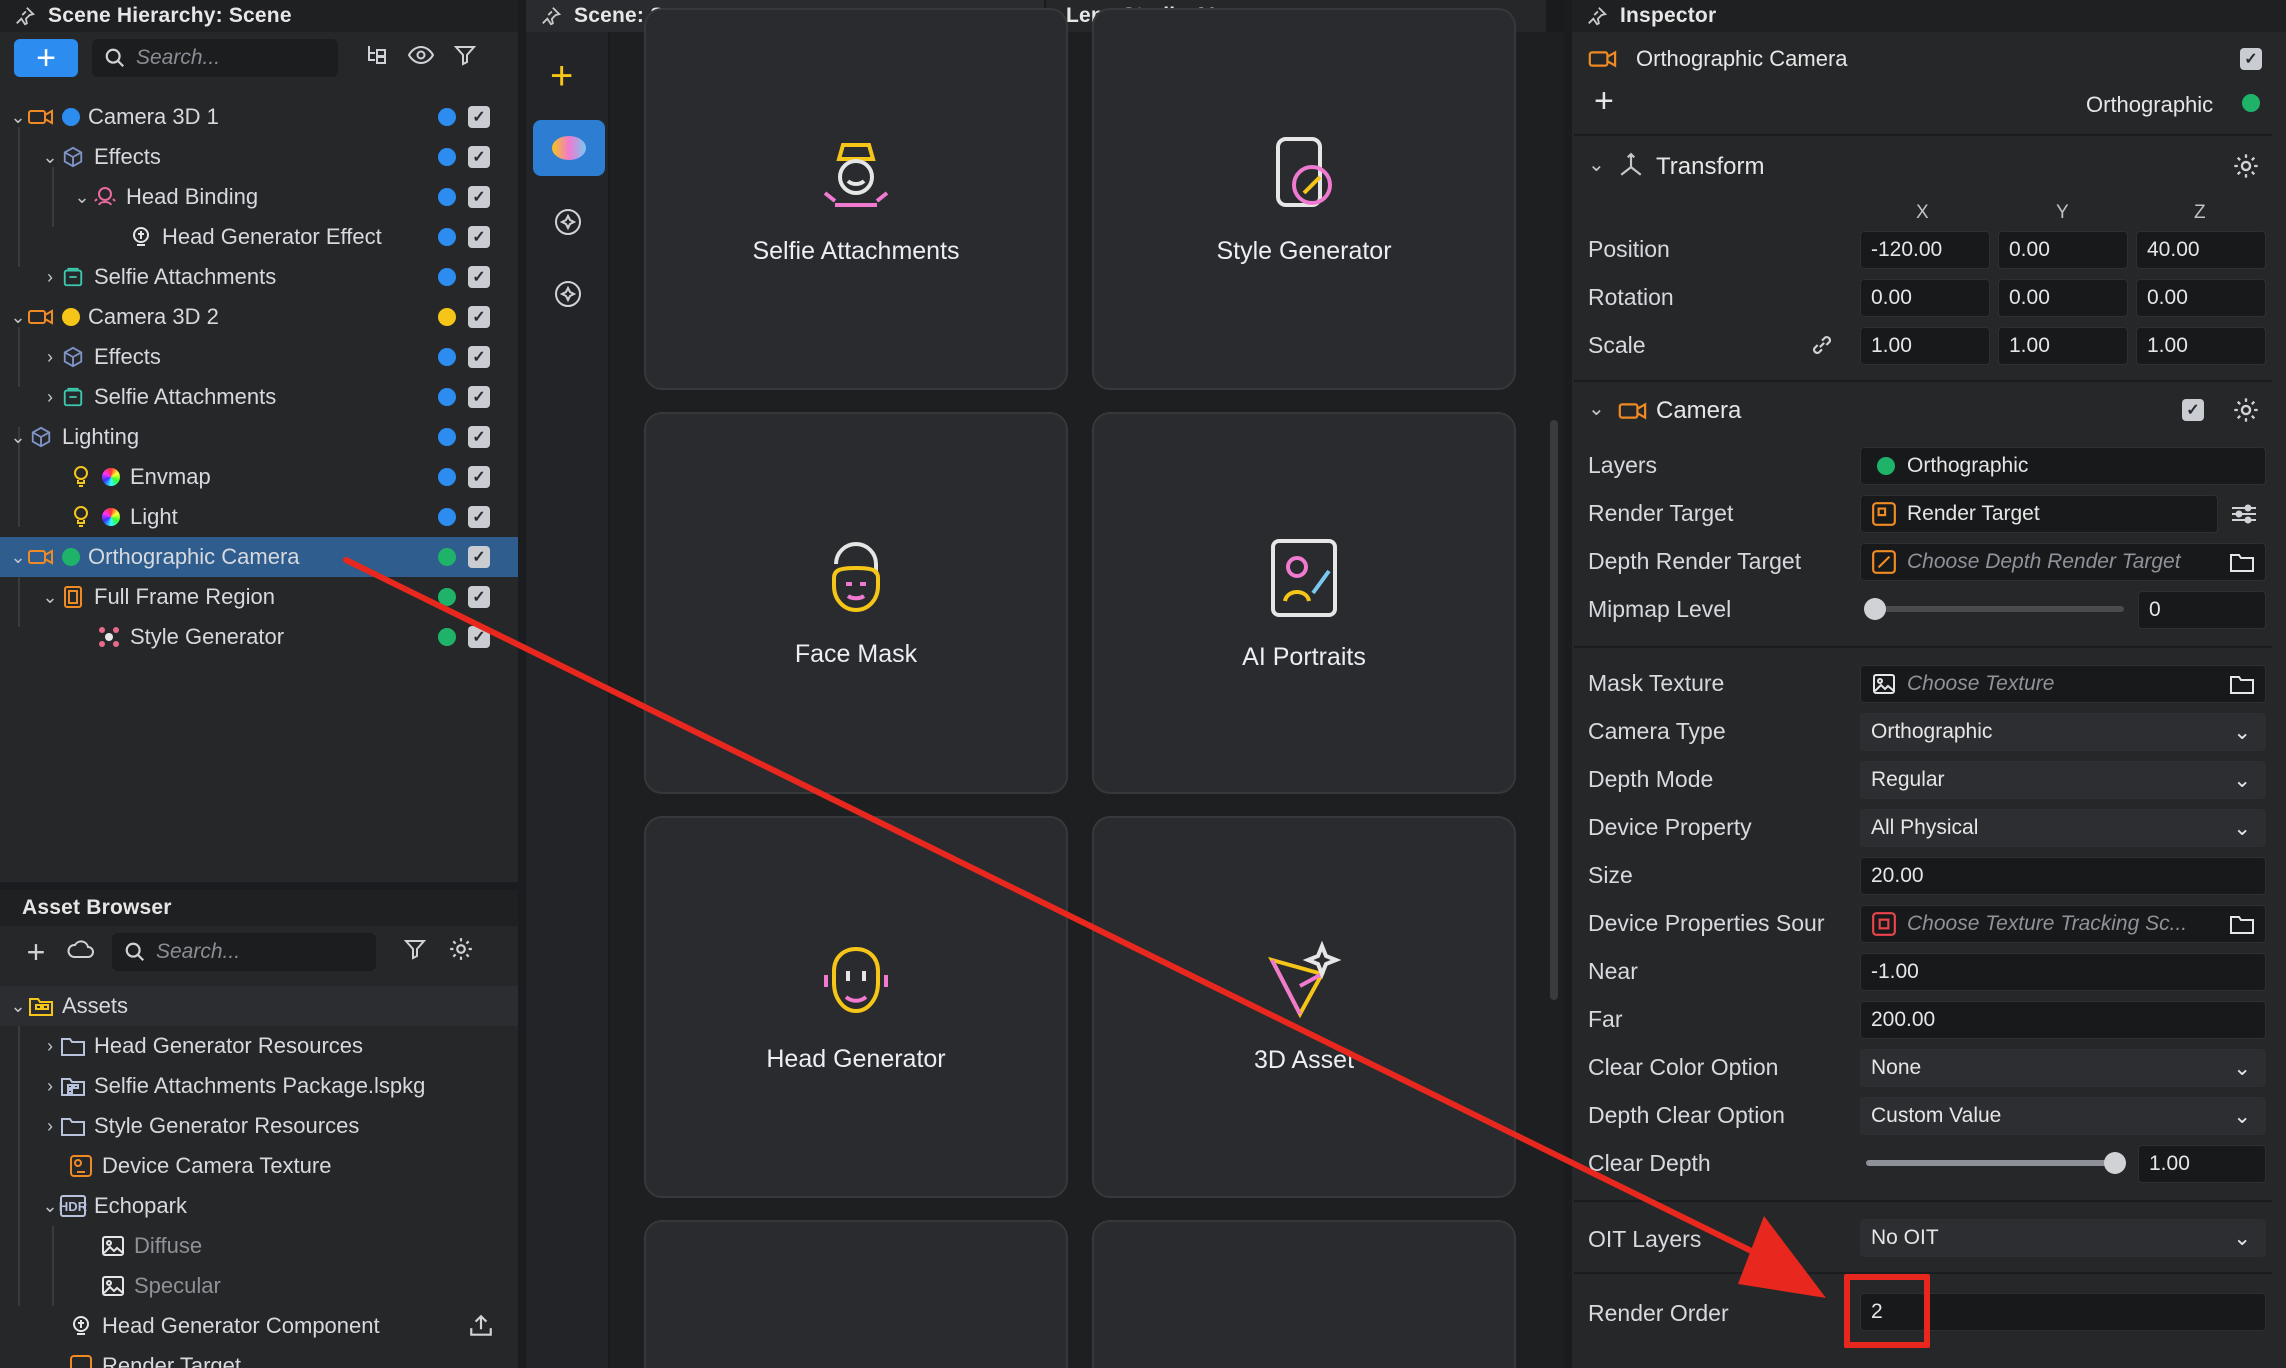  What do you see at coordinates (259, 157) in the screenshot?
I see `tree-row-effects: ⌄ Effects ✓` at bounding box center [259, 157].